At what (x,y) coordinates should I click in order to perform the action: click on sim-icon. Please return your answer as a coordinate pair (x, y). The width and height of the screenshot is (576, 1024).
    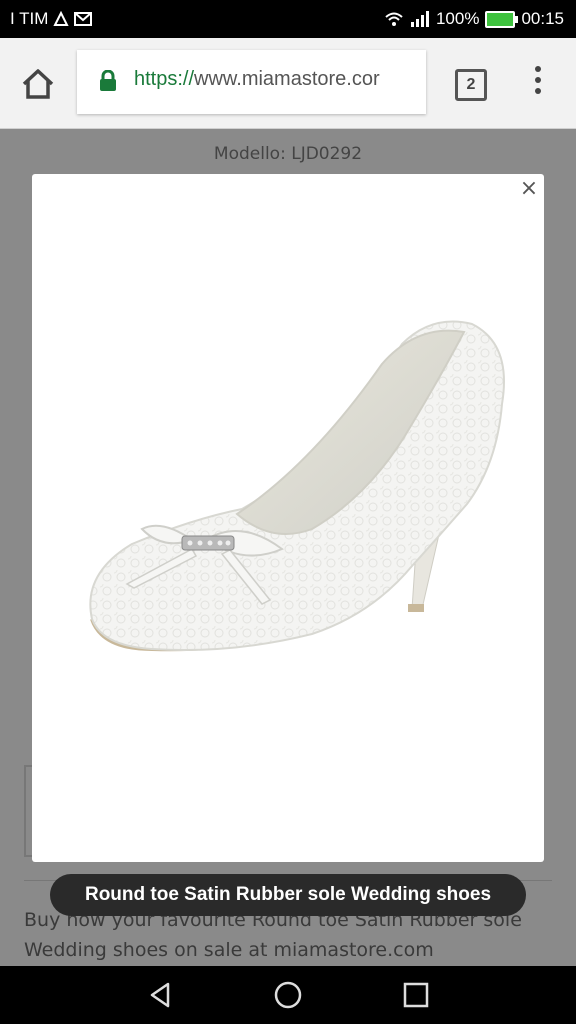
    Looking at the image, I should click on (61, 18).